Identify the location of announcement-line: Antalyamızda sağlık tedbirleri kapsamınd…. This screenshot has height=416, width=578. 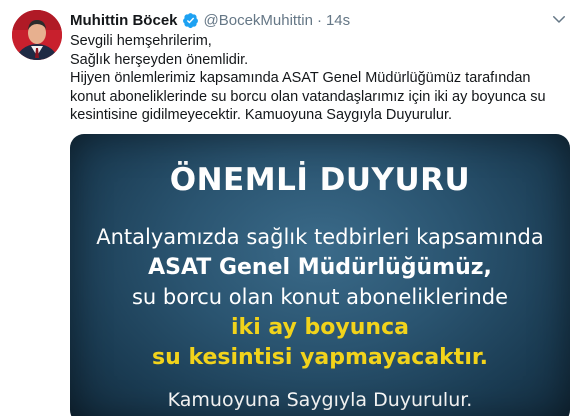
(320, 237).